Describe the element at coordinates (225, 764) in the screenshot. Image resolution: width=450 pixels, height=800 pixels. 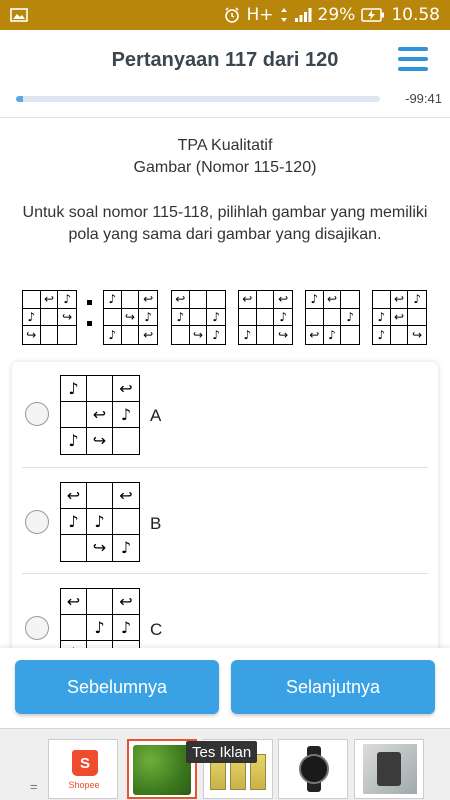
I see `ad-banner: = S Shopee Tes Iklan` at that location.